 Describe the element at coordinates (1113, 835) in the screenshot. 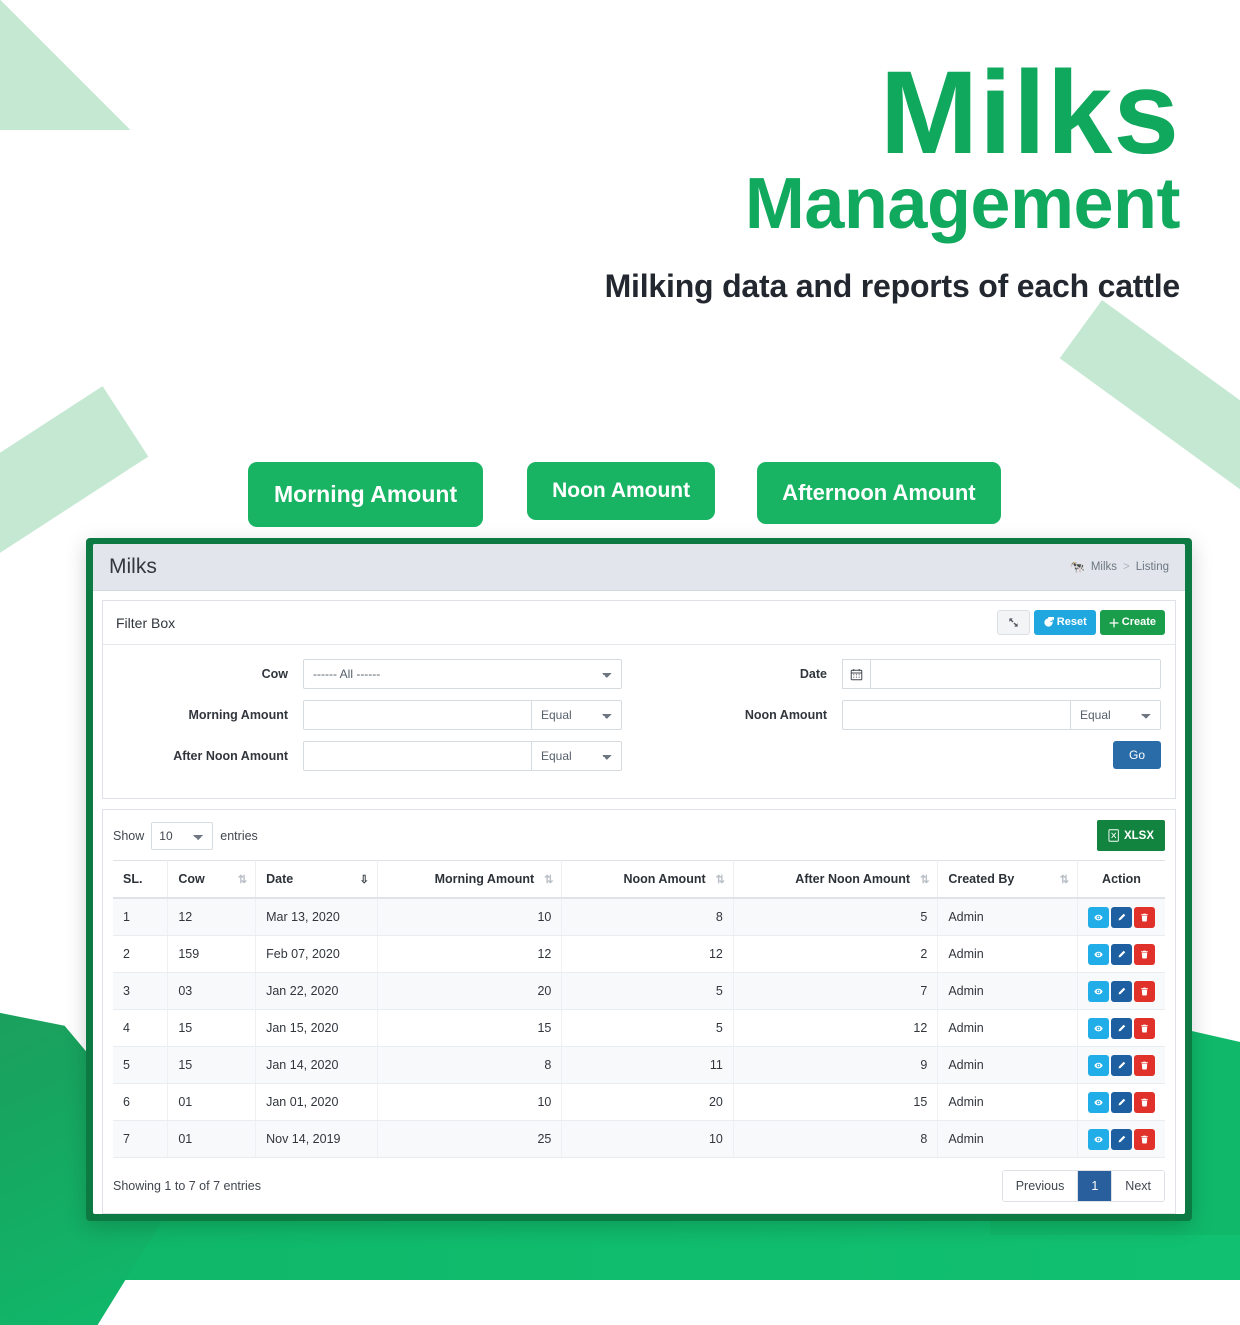

I see `excel-file-icon` at that location.